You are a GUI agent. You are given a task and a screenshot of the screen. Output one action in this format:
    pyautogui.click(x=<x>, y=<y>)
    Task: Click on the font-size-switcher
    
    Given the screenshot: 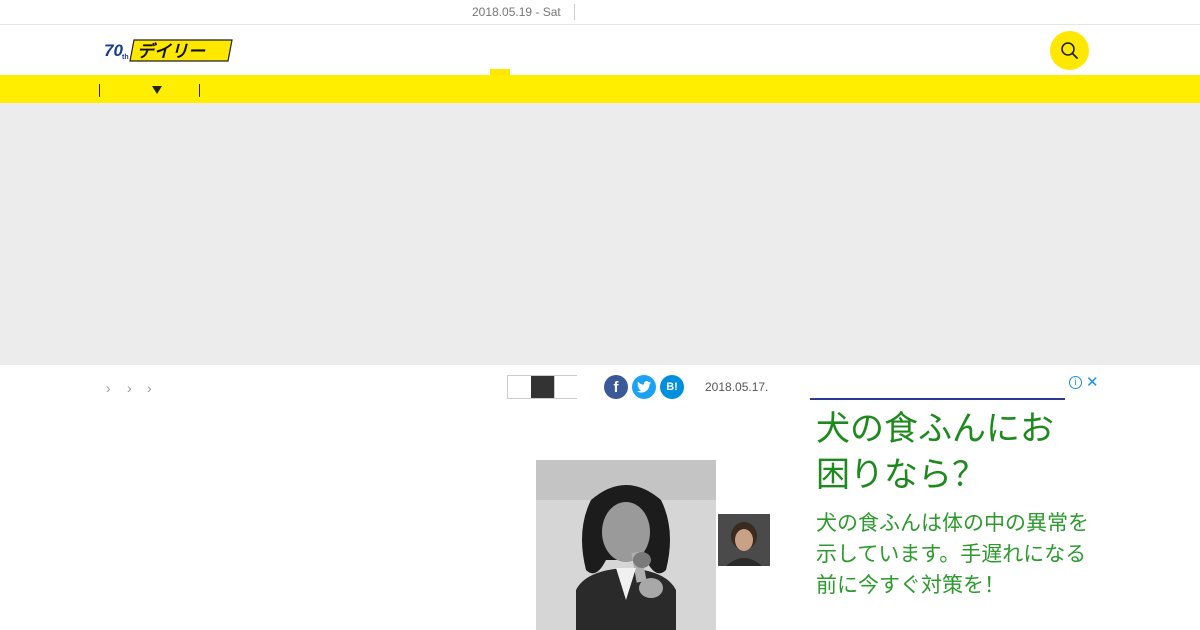 What is the action you would take?
    pyautogui.click(x=542, y=387)
    